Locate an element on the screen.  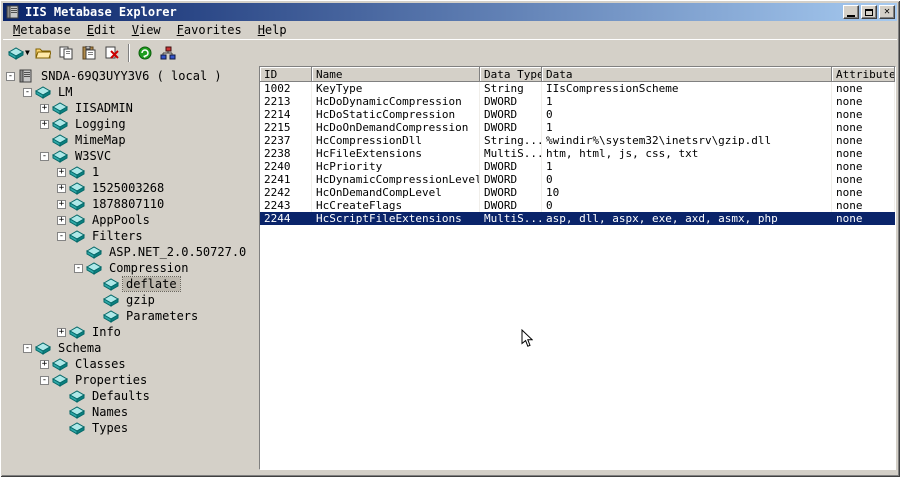
tree-item-label: 1878807110 is located at coordinates (128, 204).